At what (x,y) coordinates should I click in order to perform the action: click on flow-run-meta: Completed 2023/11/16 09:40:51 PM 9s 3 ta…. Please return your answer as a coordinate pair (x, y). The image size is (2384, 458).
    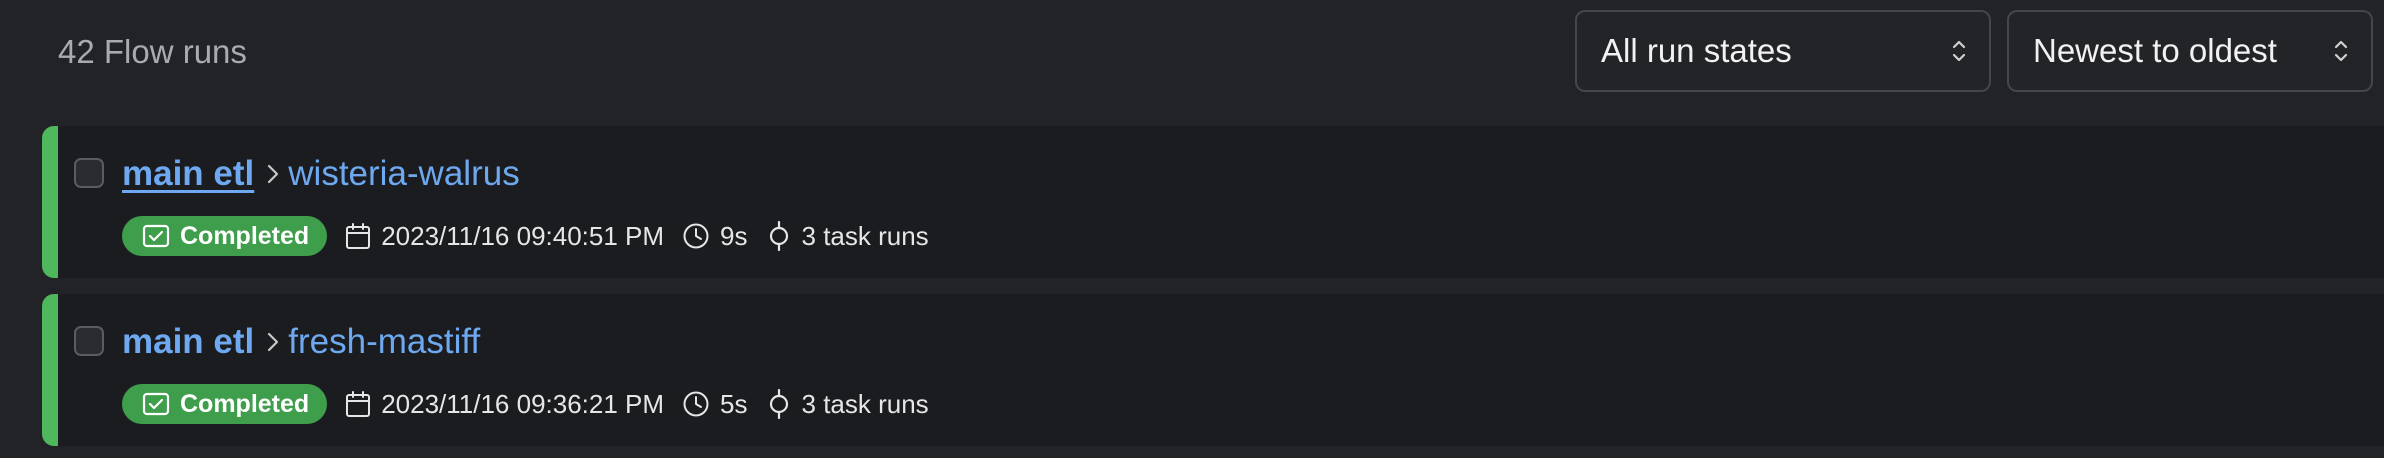
    Looking at the image, I should click on (534, 236).